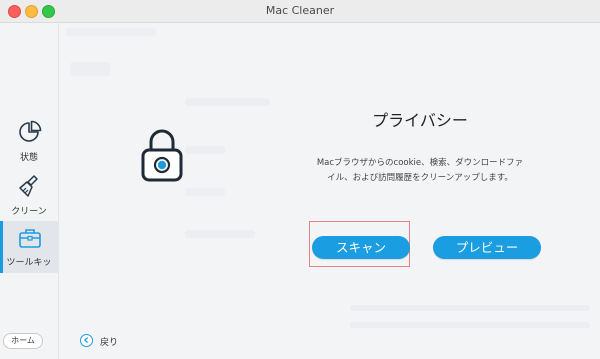 This screenshot has height=359, width=600. What do you see at coordinates (30, 131) in the screenshot?
I see `pie-chart-icon` at bounding box center [30, 131].